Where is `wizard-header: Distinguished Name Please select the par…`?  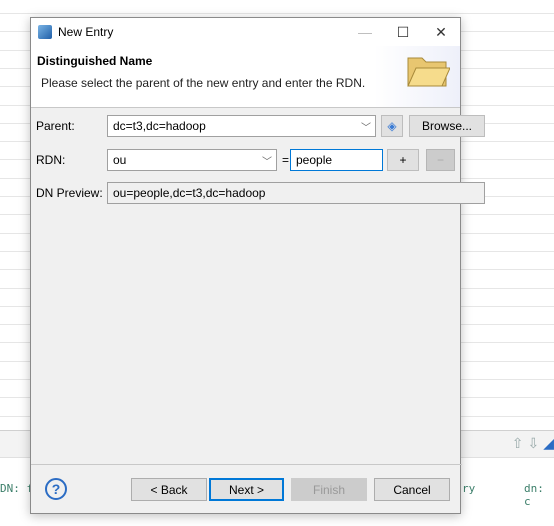
wizard-header: Distinguished Name Please select the par… is located at coordinates (245, 77).